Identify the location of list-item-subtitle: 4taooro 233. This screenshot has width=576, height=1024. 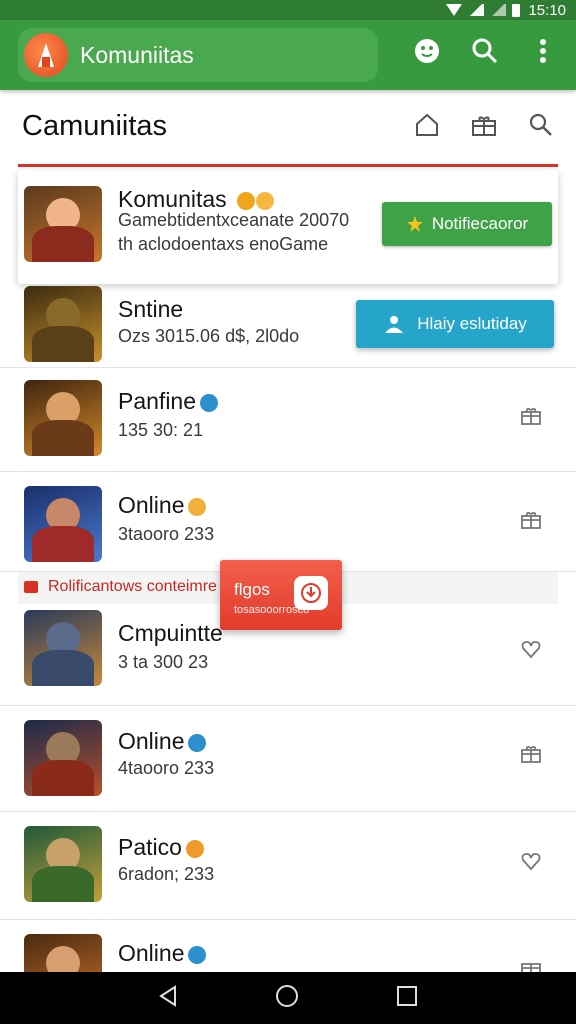
(166, 768).